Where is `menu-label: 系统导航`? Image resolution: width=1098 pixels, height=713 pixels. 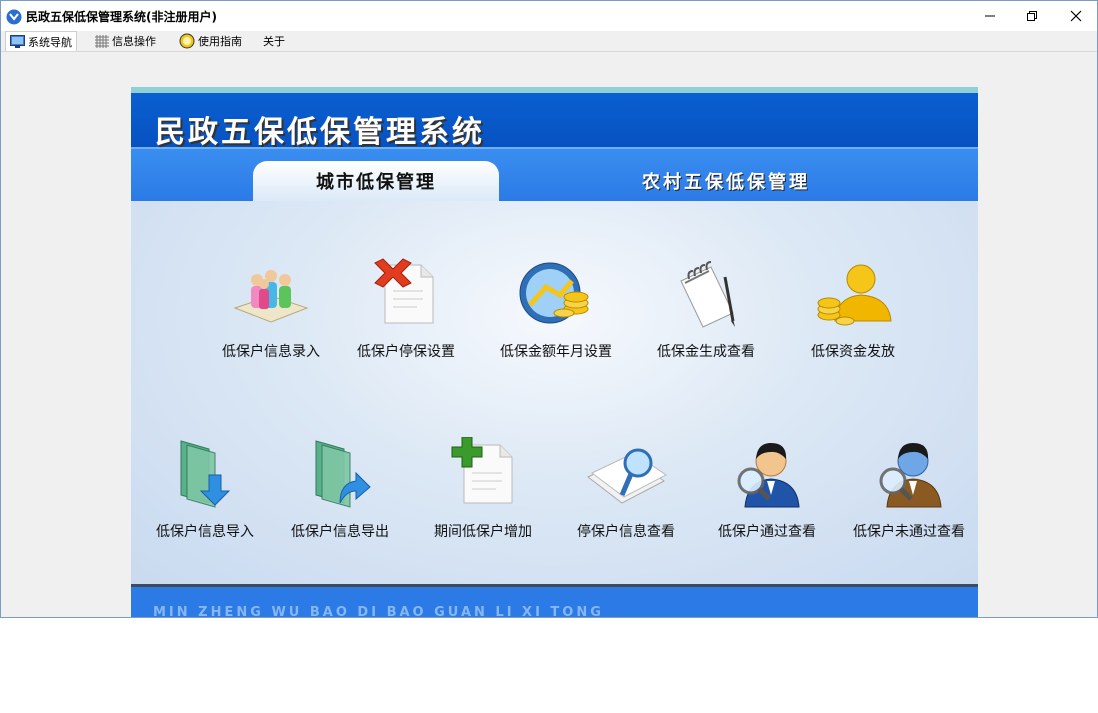 menu-label: 系统导航 is located at coordinates (50, 42).